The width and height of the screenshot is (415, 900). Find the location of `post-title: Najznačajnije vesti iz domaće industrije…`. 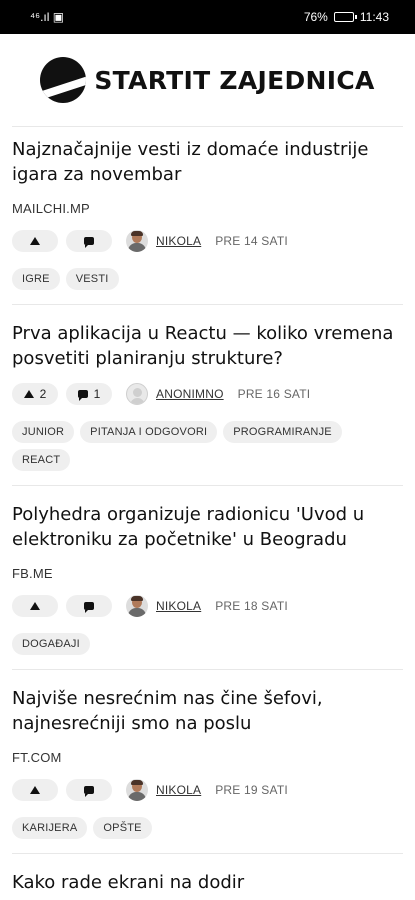

post-title: Najznačajnije vesti iz domaće industrije… is located at coordinates (207, 162).